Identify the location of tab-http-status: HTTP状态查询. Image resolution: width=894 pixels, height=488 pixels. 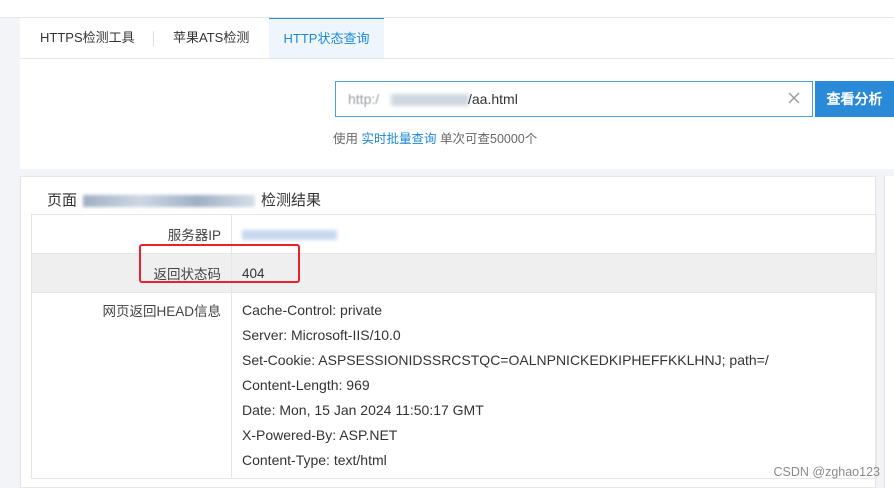
(326, 38).